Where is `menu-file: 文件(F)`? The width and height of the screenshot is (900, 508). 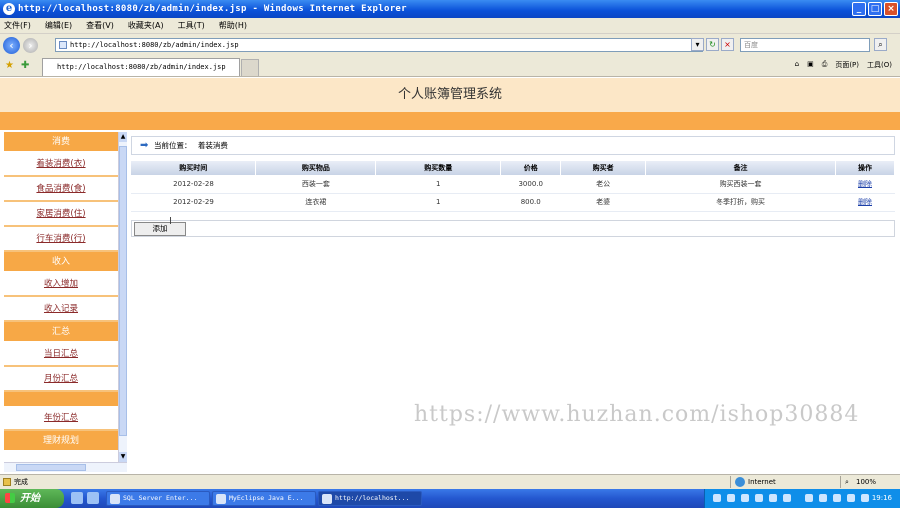
menu-file: 文件(F) is located at coordinates (17, 25).